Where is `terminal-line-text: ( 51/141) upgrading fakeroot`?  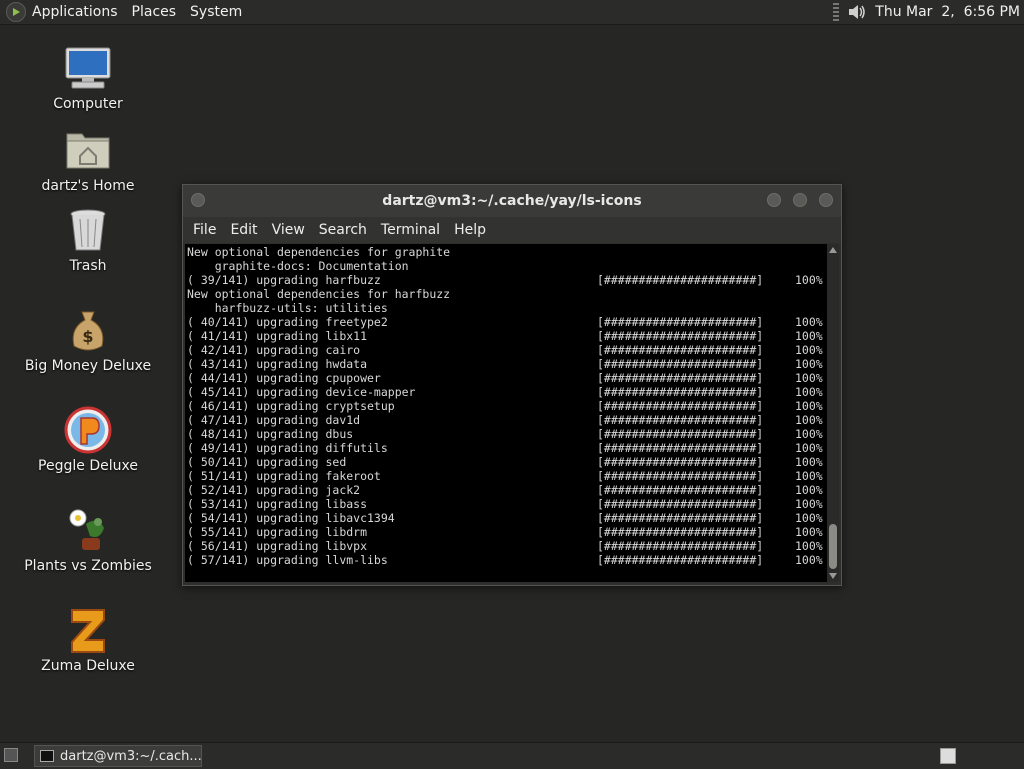
terminal-line-text: ( 51/141) upgrading fakeroot is located at coordinates (284, 476).